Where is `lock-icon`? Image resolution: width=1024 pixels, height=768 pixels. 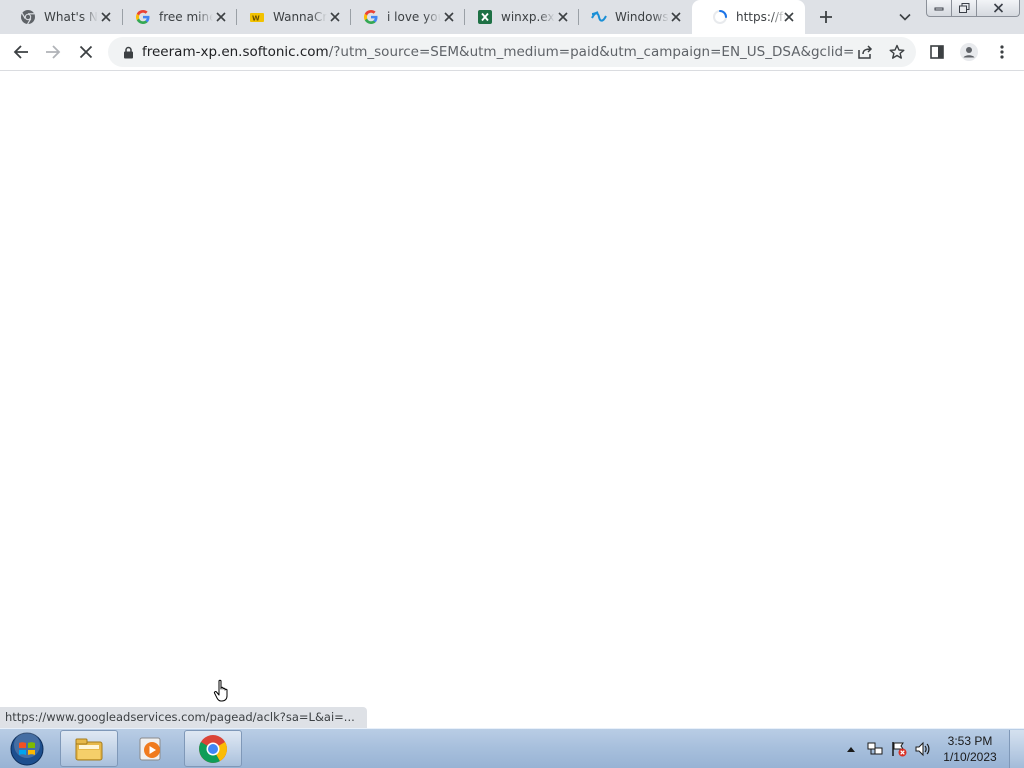
lock-icon is located at coordinates (128, 52).